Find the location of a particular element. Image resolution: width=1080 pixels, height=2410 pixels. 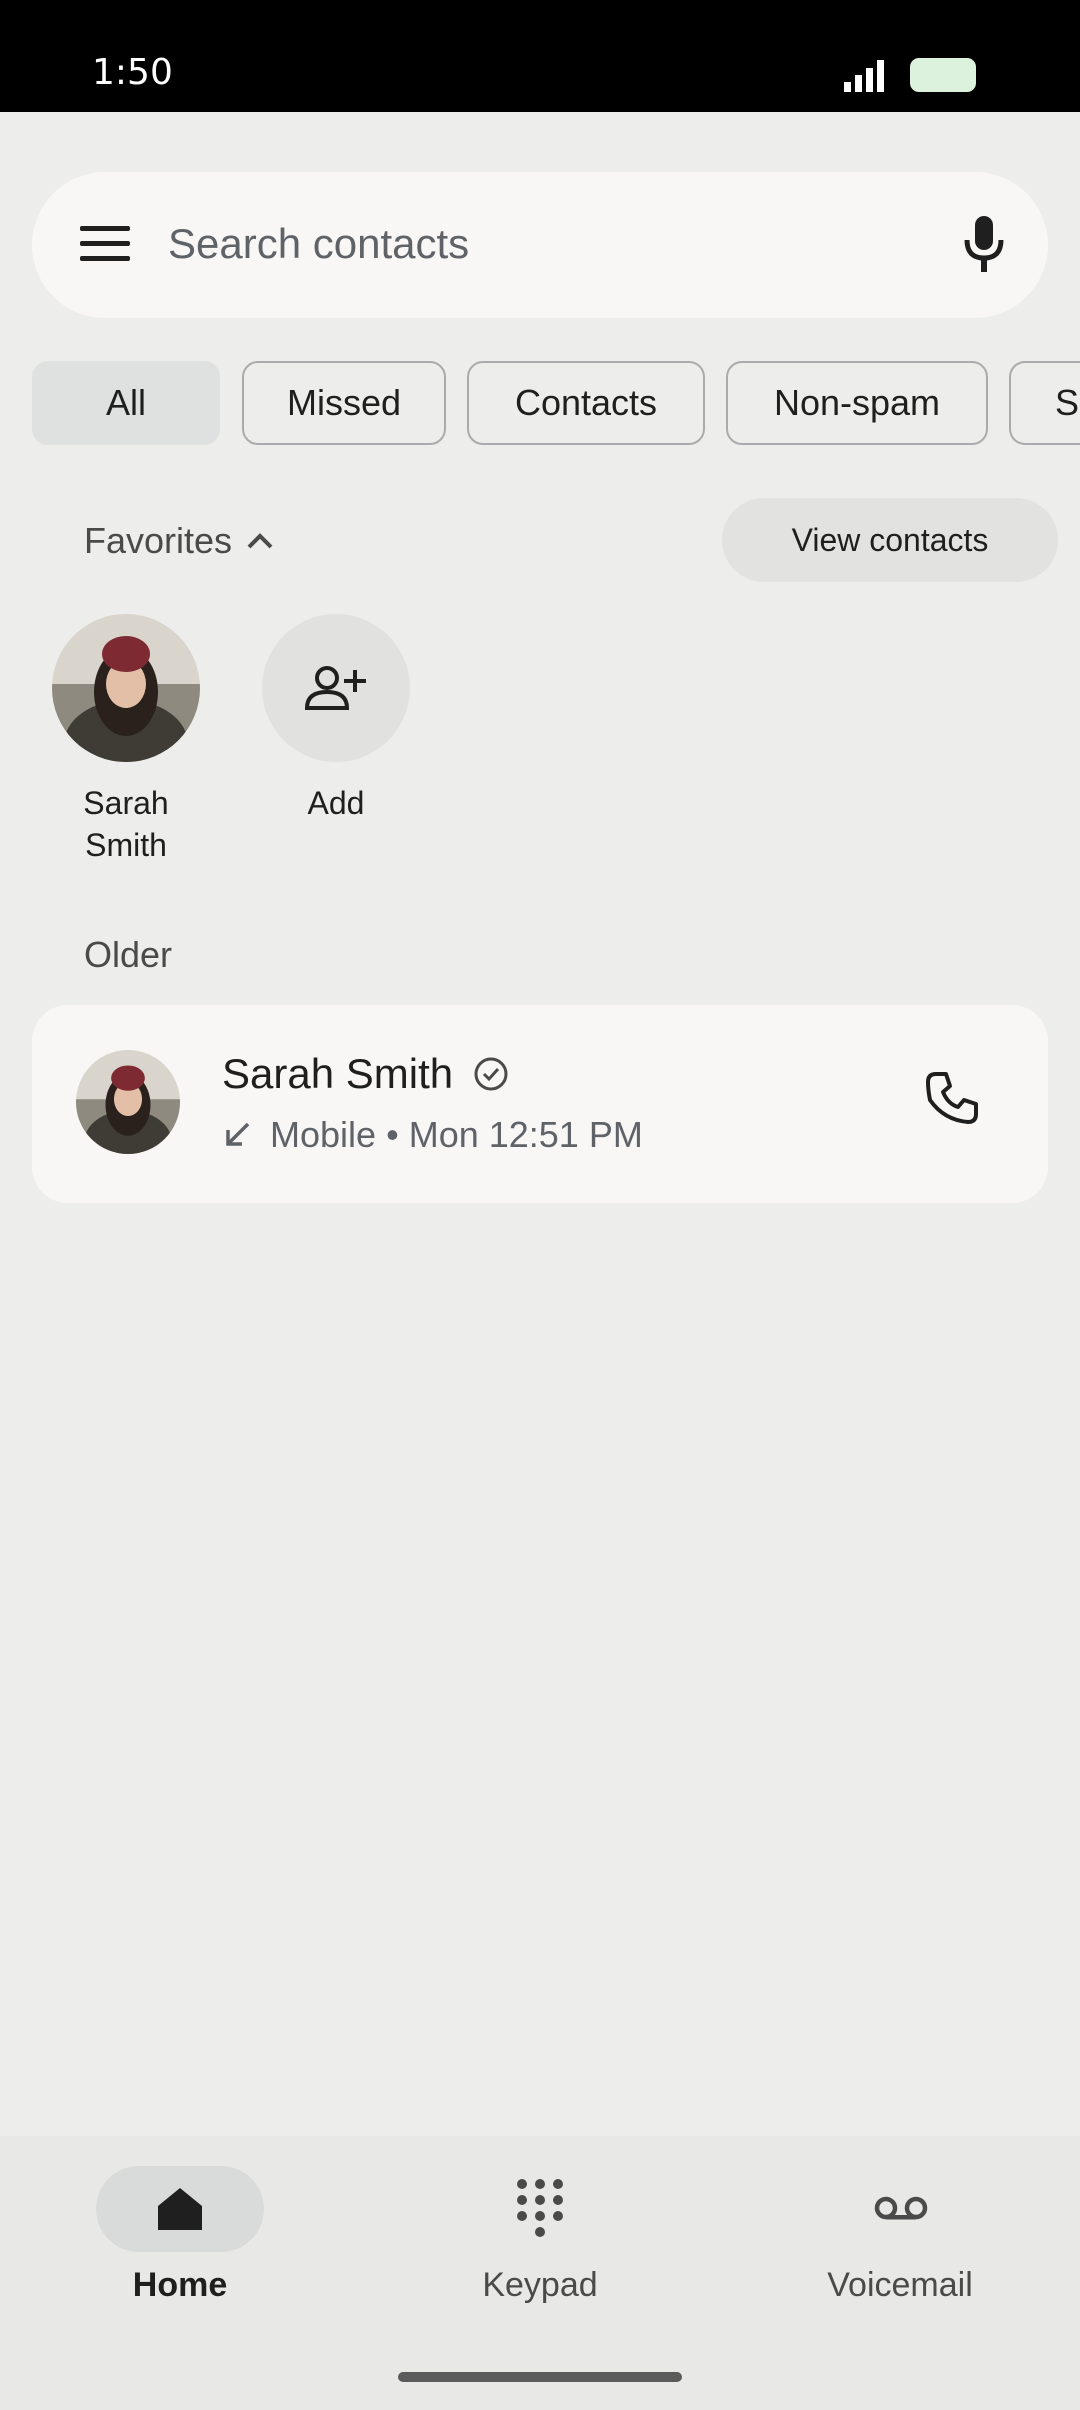

nav-label-voicemail: Voicemail is located at coordinates (900, 2285).